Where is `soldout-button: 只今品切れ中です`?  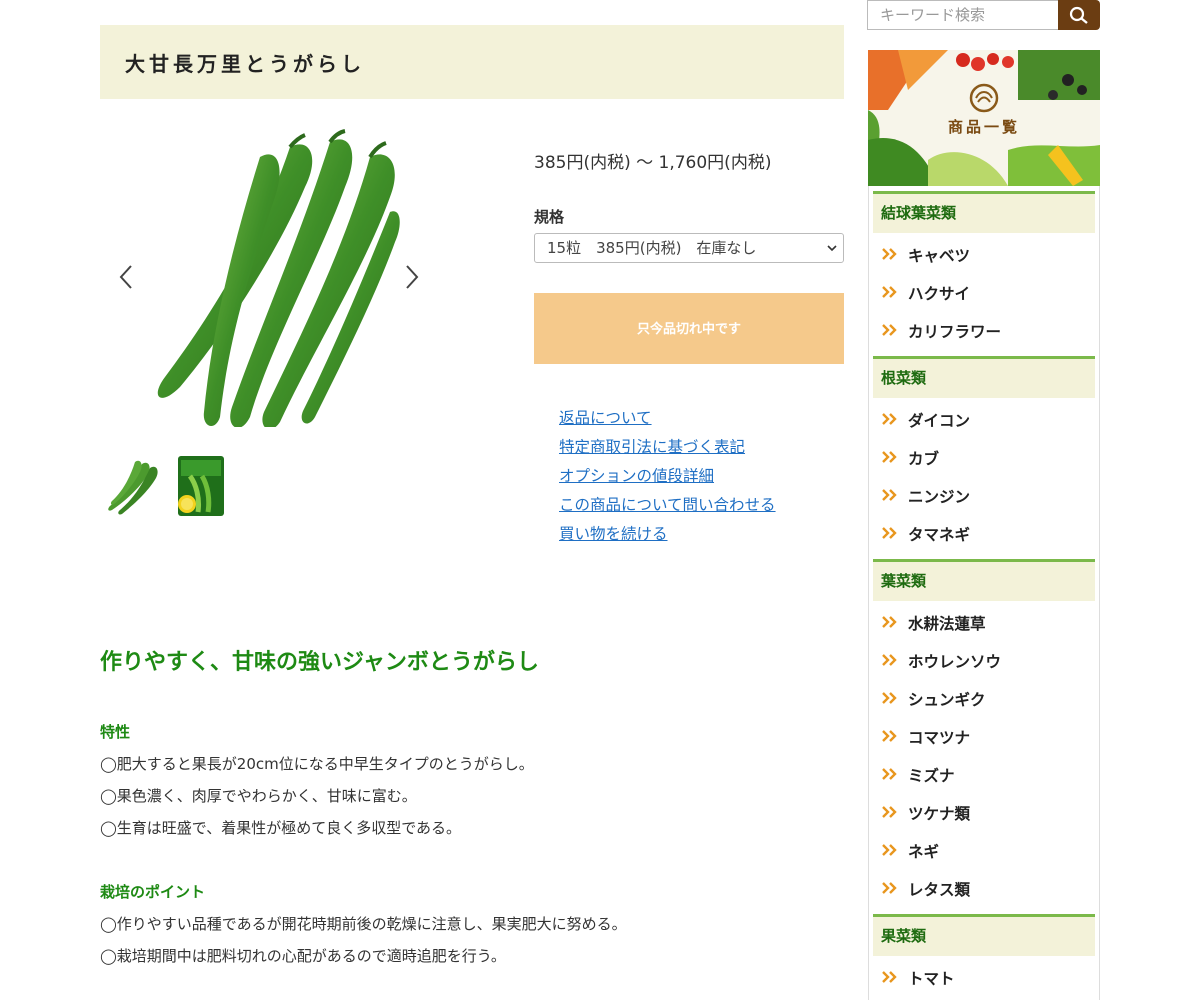
soldout-button: 只今品切れ中です is located at coordinates (689, 328).